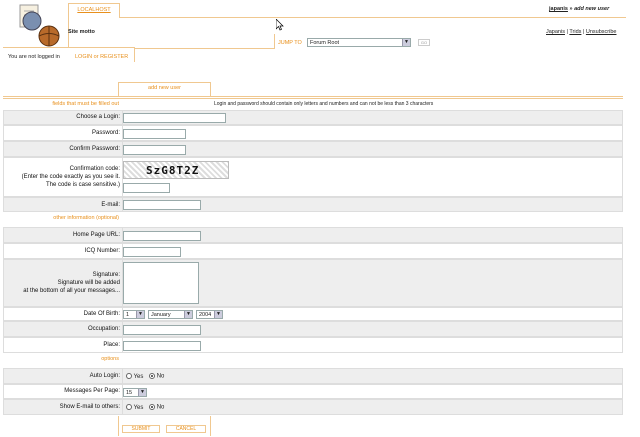 The width and height of the screenshot is (640, 437). Describe the element at coordinates (313, 204) in the screenshot. I see `row-email: E-mail:` at that location.